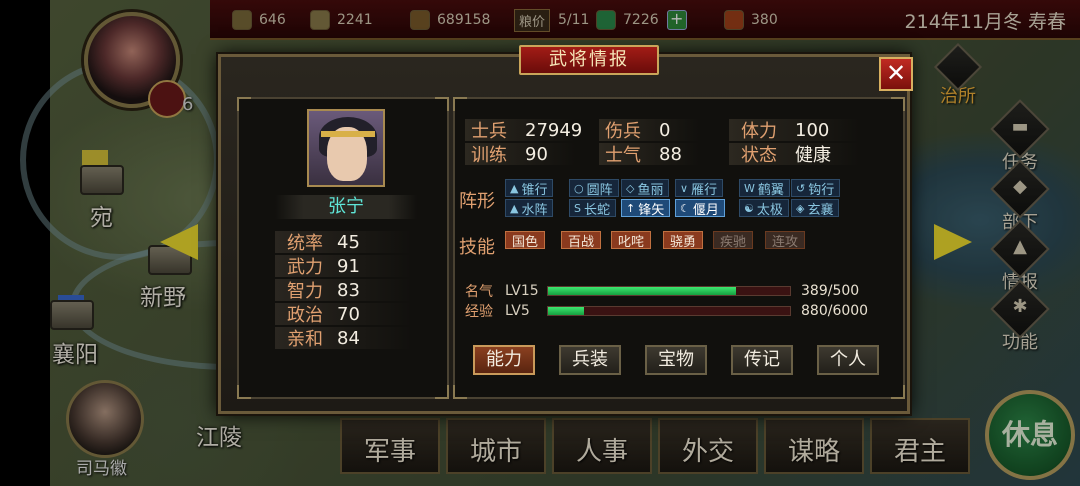 This screenshot has height=486, width=1080. What do you see at coordinates (676, 360) in the screenshot?
I see `tab-treasure: 宝物` at bounding box center [676, 360].